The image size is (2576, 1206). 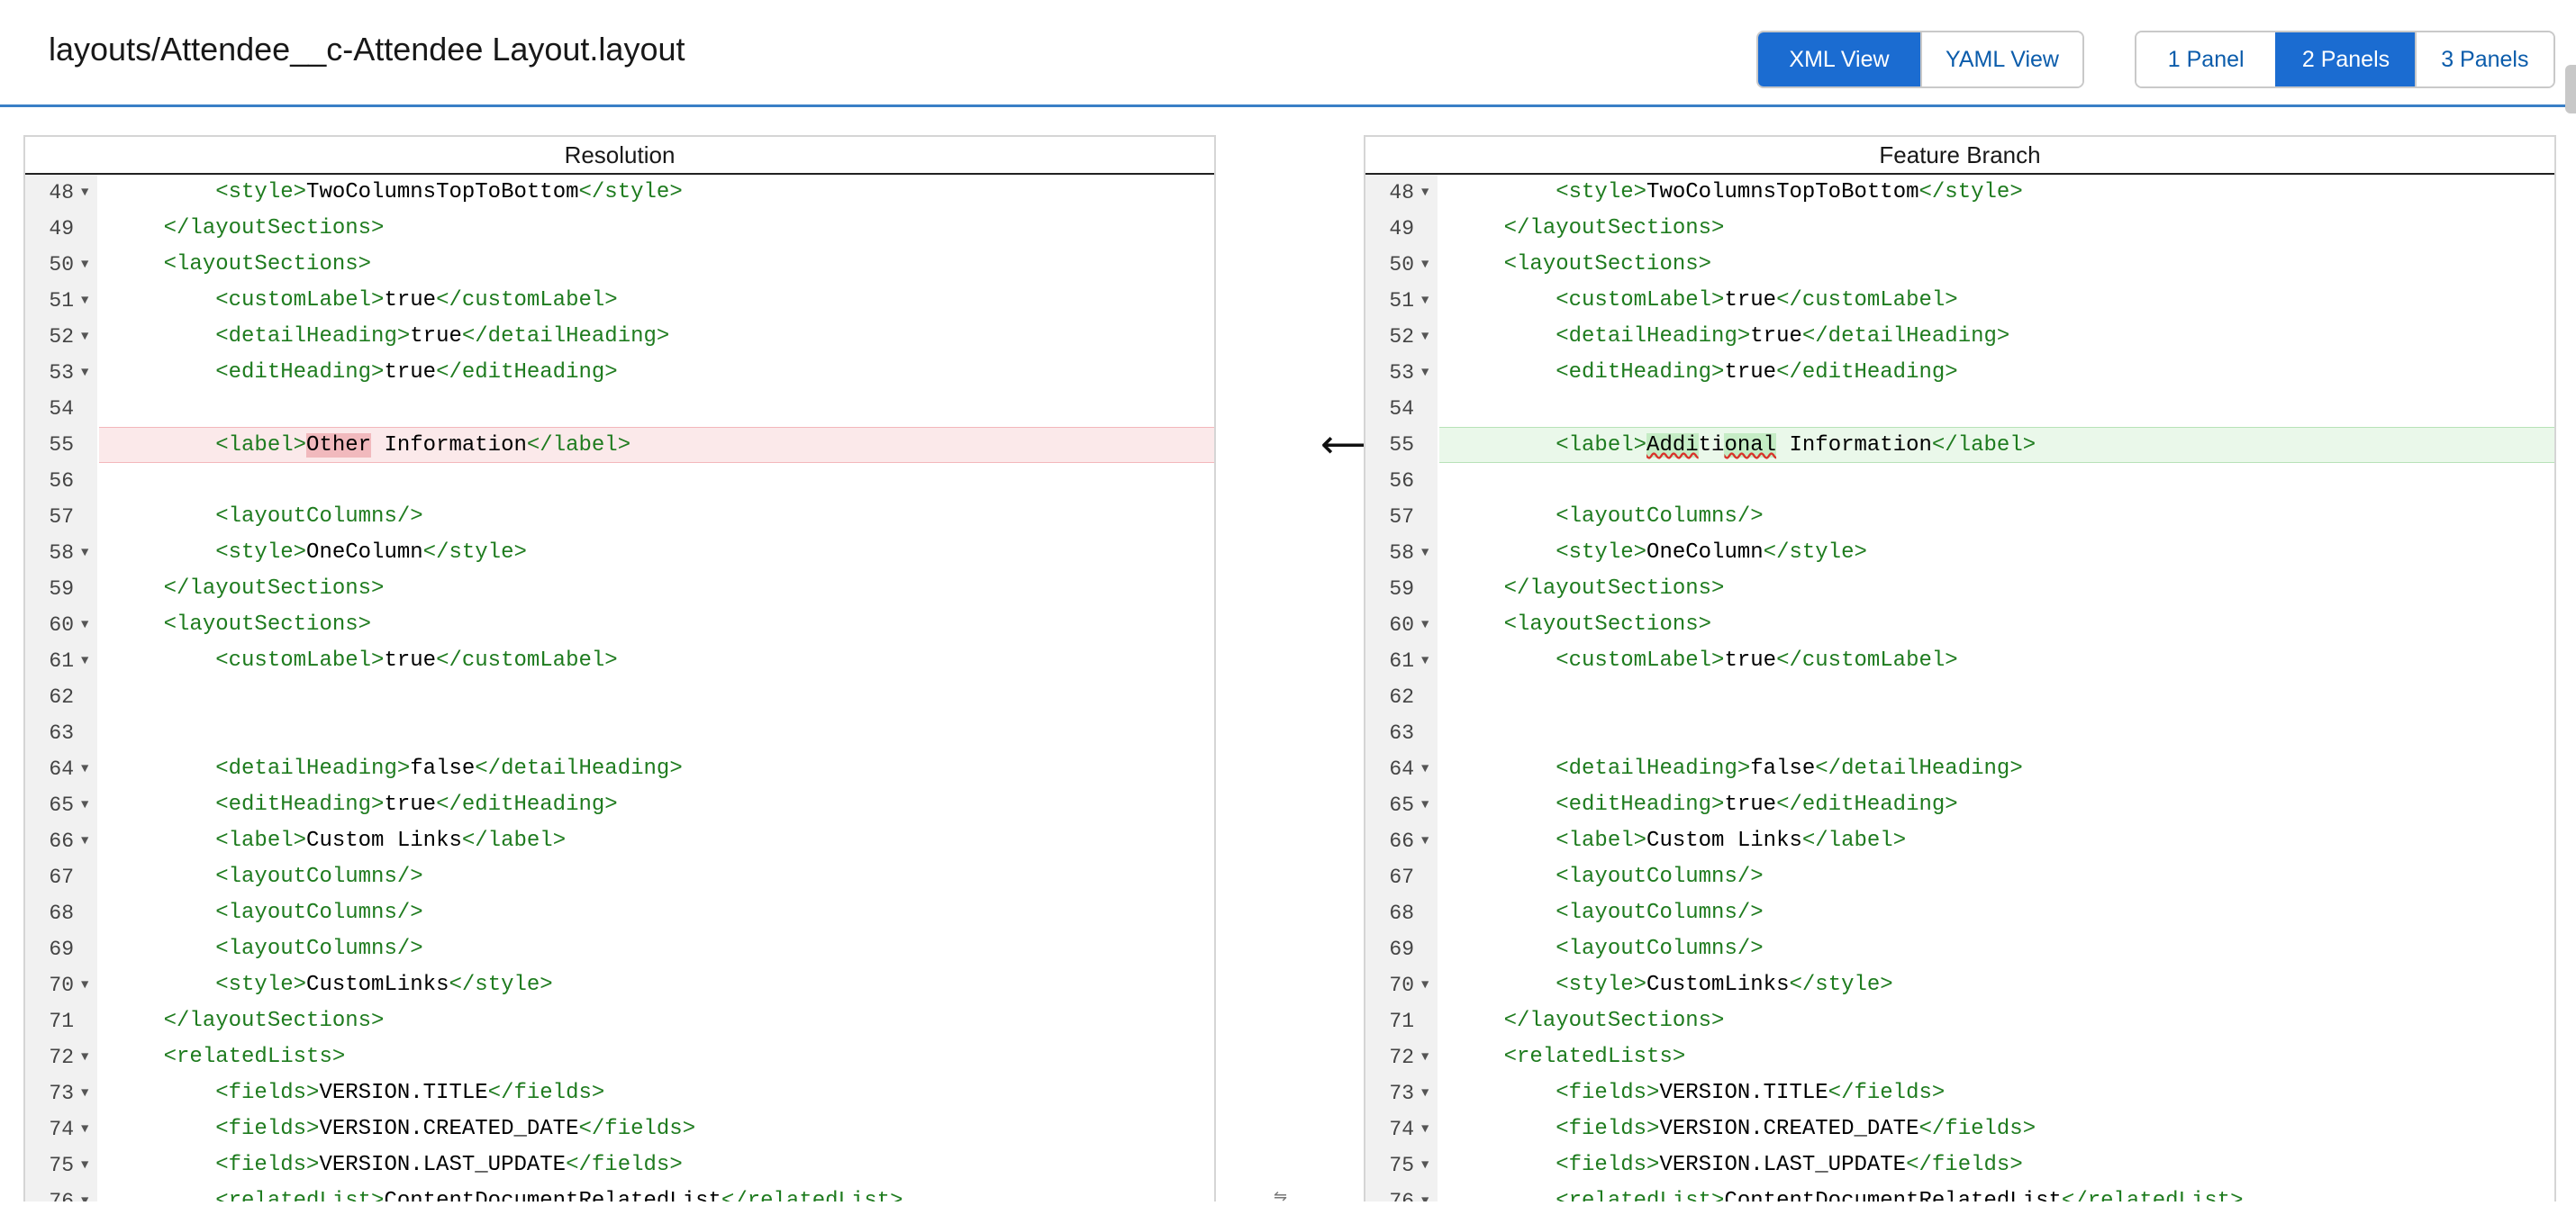 What do you see at coordinates (1401, 1129) in the screenshot?
I see `line-number: 74` at bounding box center [1401, 1129].